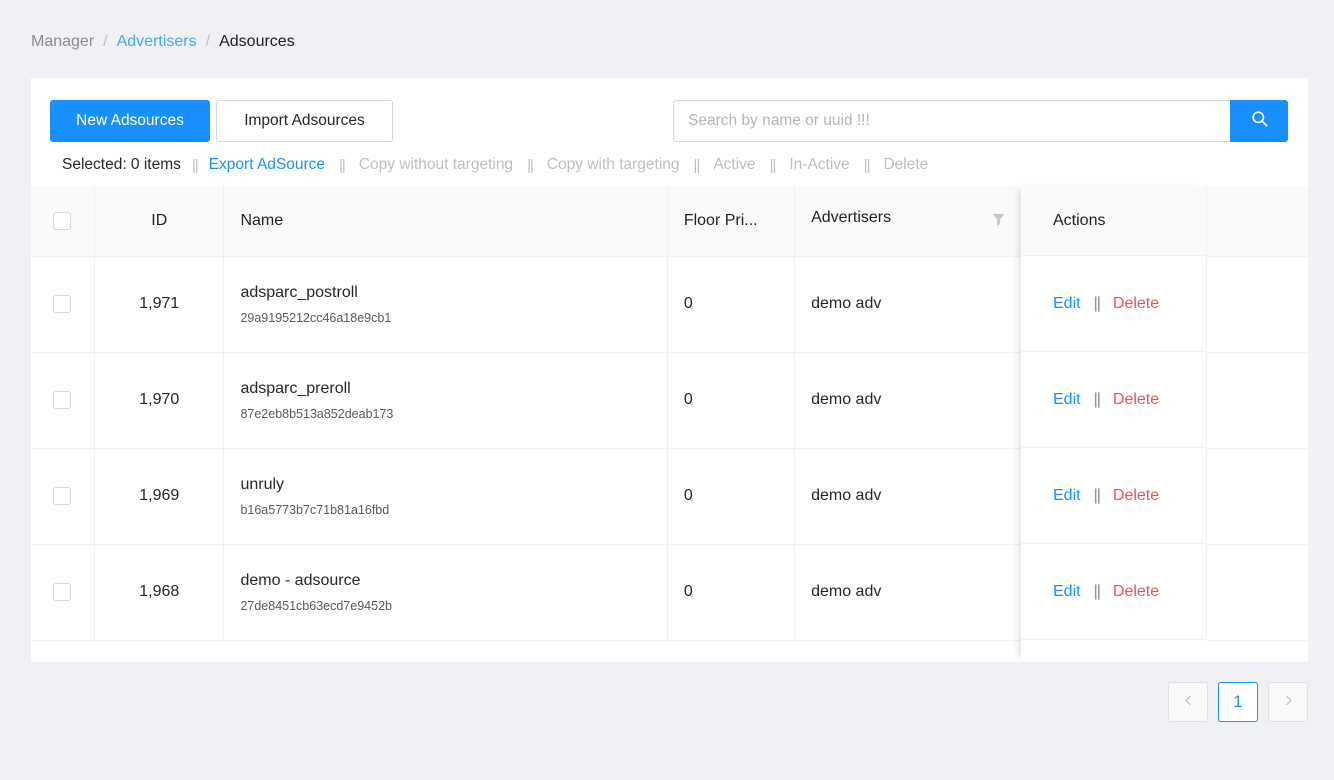 This screenshot has width=1334, height=780. Describe the element at coordinates (445, 221) in the screenshot. I see `column-header-name: Name` at that location.